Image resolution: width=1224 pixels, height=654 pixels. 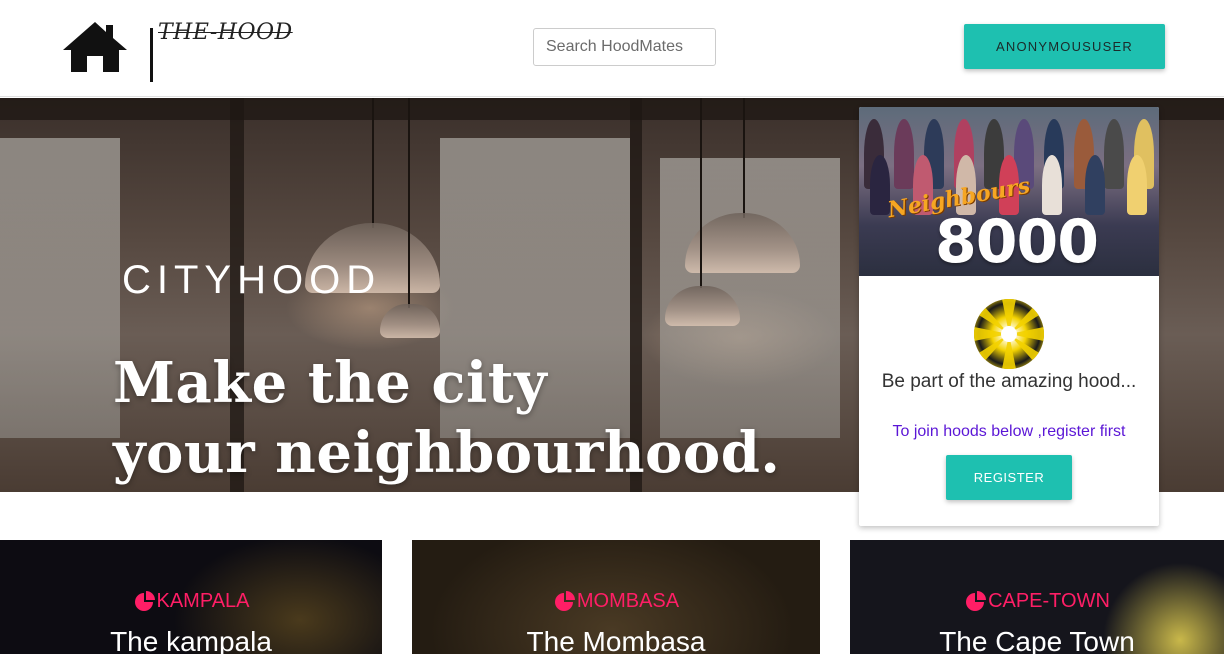 I want to click on avatar, so click(x=1009, y=334).